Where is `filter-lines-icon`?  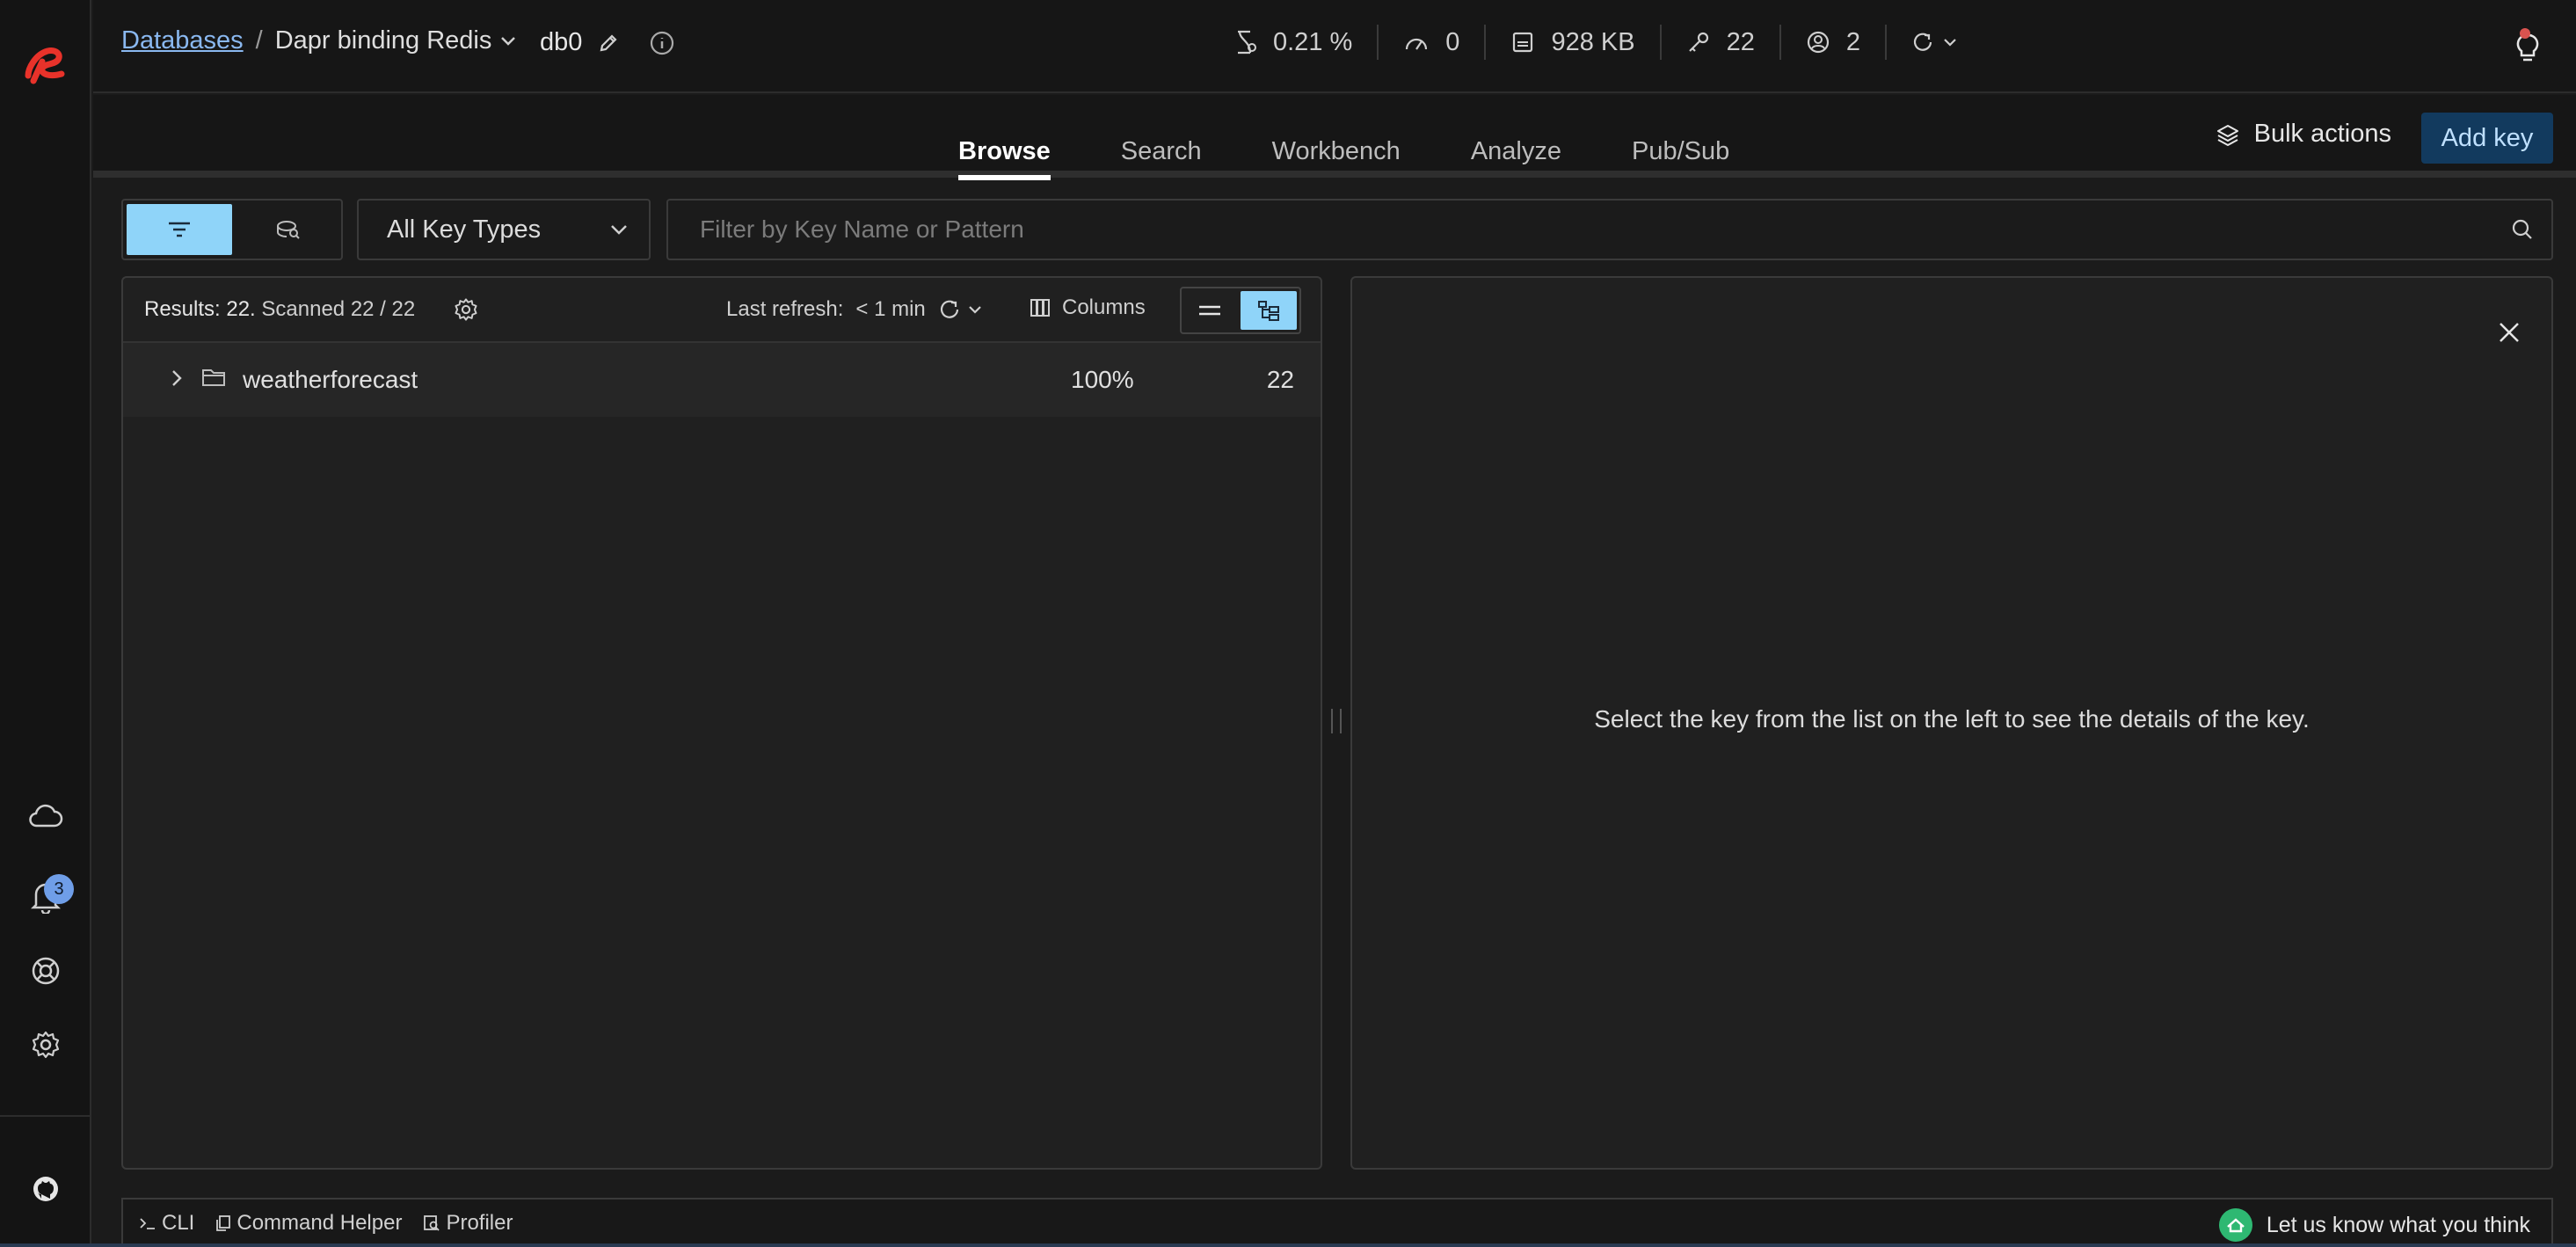
filter-lines-icon is located at coordinates (179, 229).